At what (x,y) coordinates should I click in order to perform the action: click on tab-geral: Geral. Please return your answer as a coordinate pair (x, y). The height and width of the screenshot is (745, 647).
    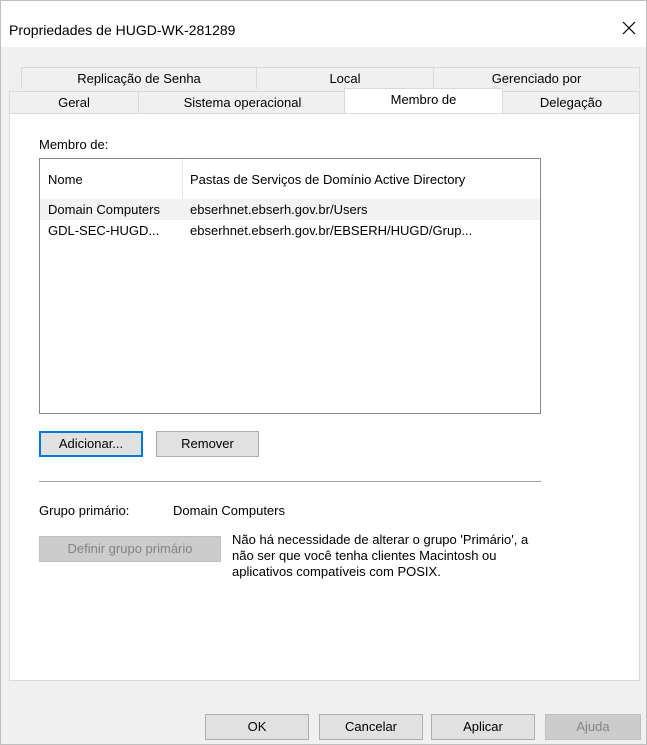
    Looking at the image, I should click on (74, 102).